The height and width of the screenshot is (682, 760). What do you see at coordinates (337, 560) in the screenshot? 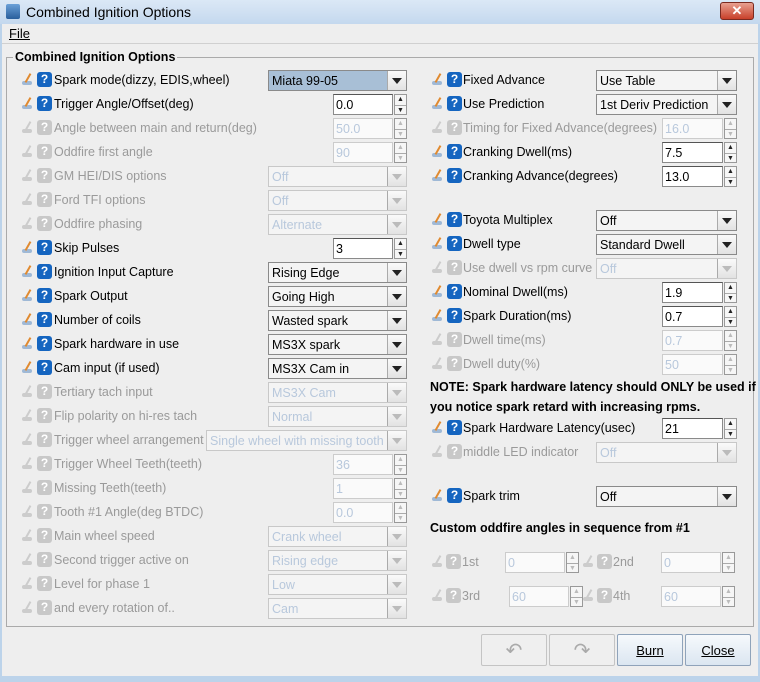
I see `dropdown-select: Rising edge` at bounding box center [337, 560].